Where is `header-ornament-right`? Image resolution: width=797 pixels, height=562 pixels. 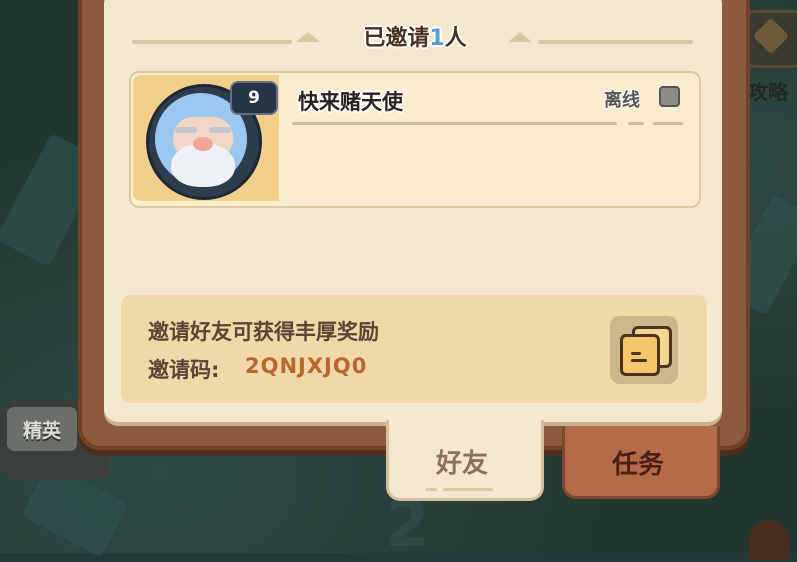 header-ornament-right is located at coordinates (520, 37).